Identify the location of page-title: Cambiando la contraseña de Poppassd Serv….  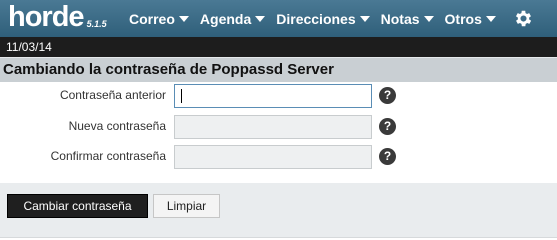
(168, 69).